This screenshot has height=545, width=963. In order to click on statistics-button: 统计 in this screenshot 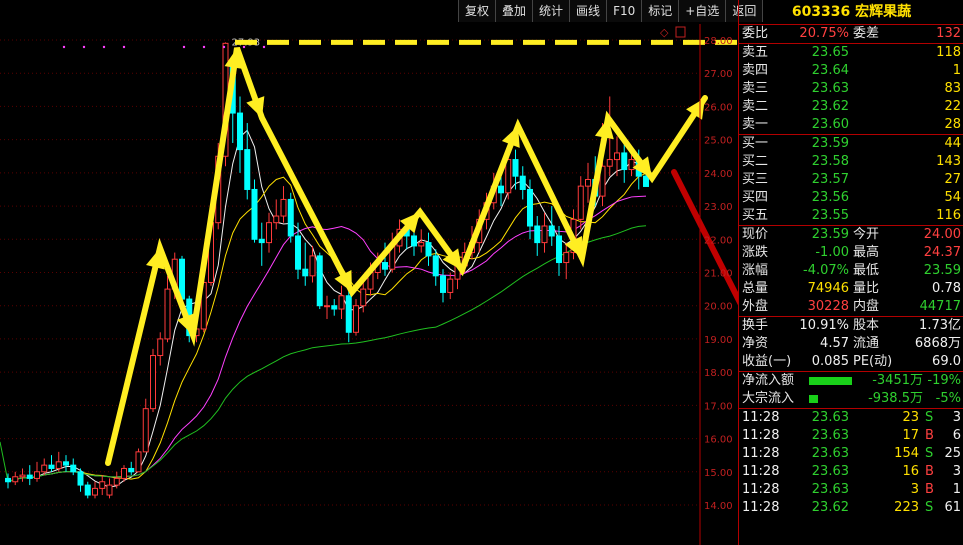, I will do `click(552, 11)`.